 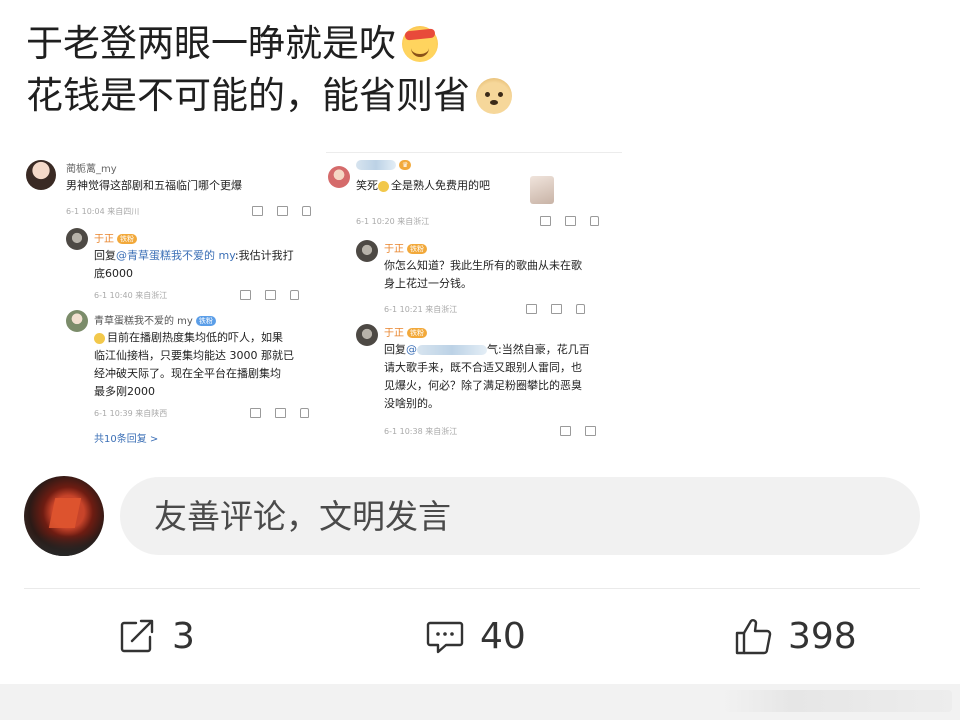 I want to click on reply-text-3: 见爆火，何必？除了满足粉圈攀比的恶臭, so click(x=483, y=385).